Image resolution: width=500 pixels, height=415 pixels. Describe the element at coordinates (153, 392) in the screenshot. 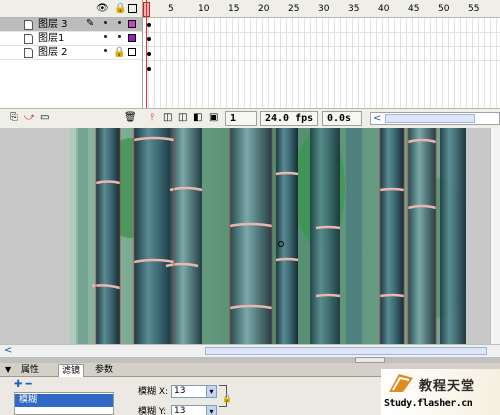

I see `blur-x-label: 模糊 X:` at that location.